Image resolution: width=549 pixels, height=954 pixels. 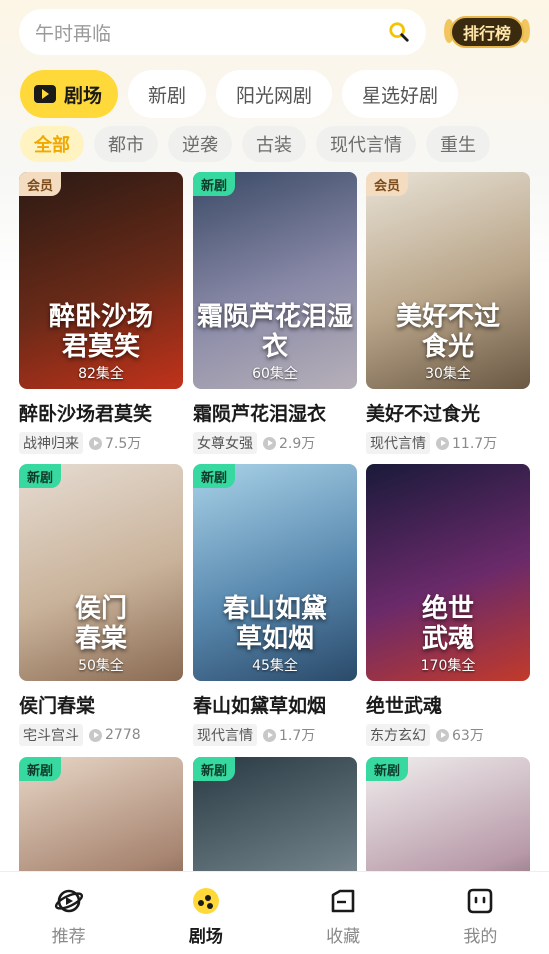 I want to click on nav-label: 剧场, so click(x=205, y=937).